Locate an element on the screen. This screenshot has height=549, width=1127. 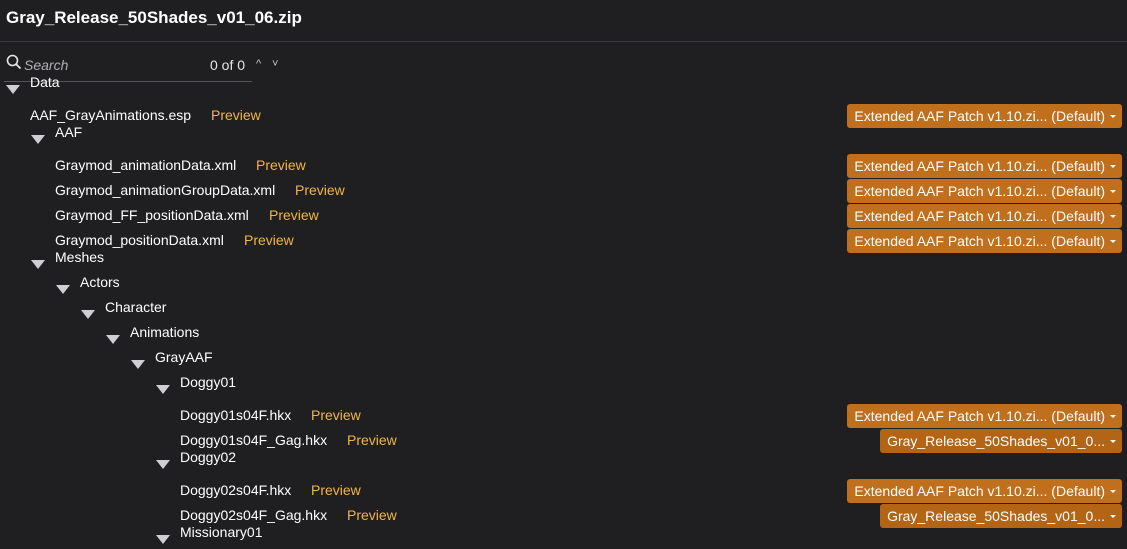
folder-label: Character is located at coordinates (136, 307).